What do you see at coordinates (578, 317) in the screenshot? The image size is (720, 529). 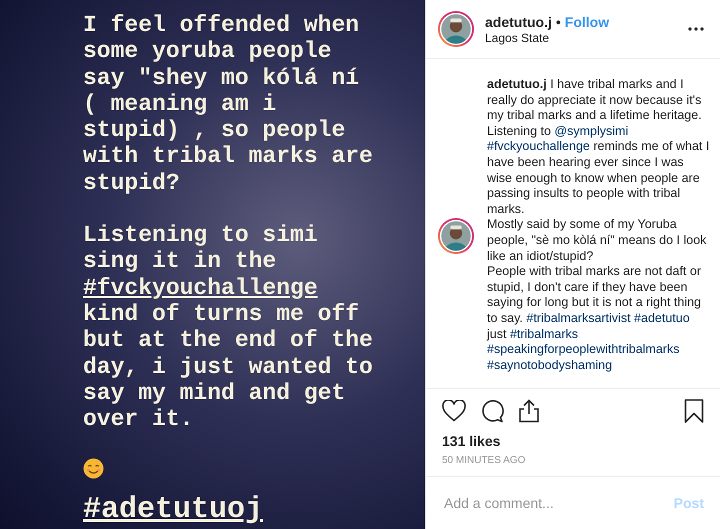 I see `hashtag-link: #tribalmarksartivist` at bounding box center [578, 317].